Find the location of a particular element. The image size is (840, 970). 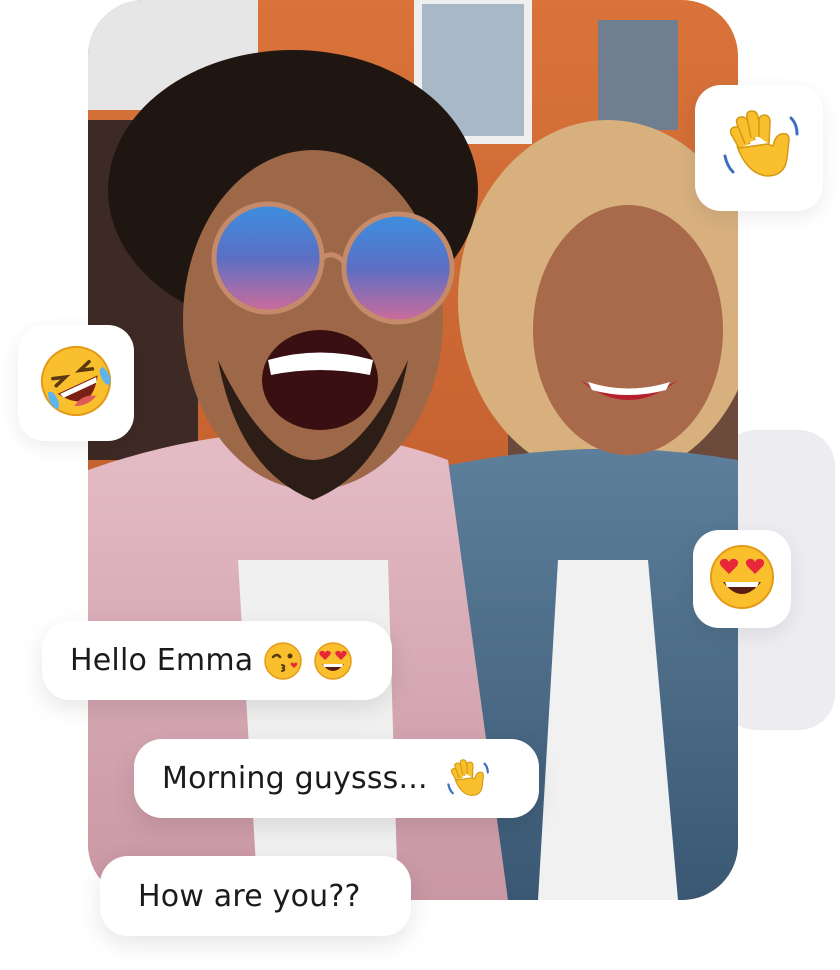

message-text: Hello Emma is located at coordinates (162, 660).